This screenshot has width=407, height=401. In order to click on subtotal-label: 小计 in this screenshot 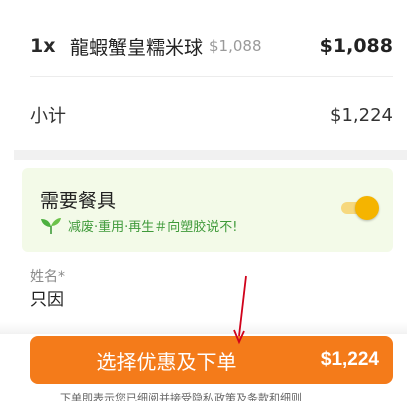, I will do `click(48, 116)`.